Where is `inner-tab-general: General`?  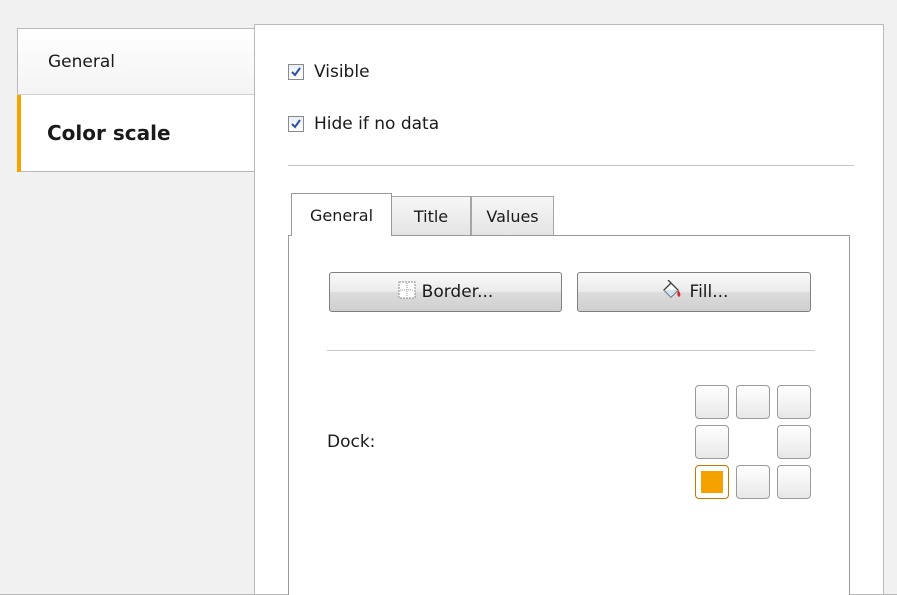 inner-tab-general: General is located at coordinates (341, 214).